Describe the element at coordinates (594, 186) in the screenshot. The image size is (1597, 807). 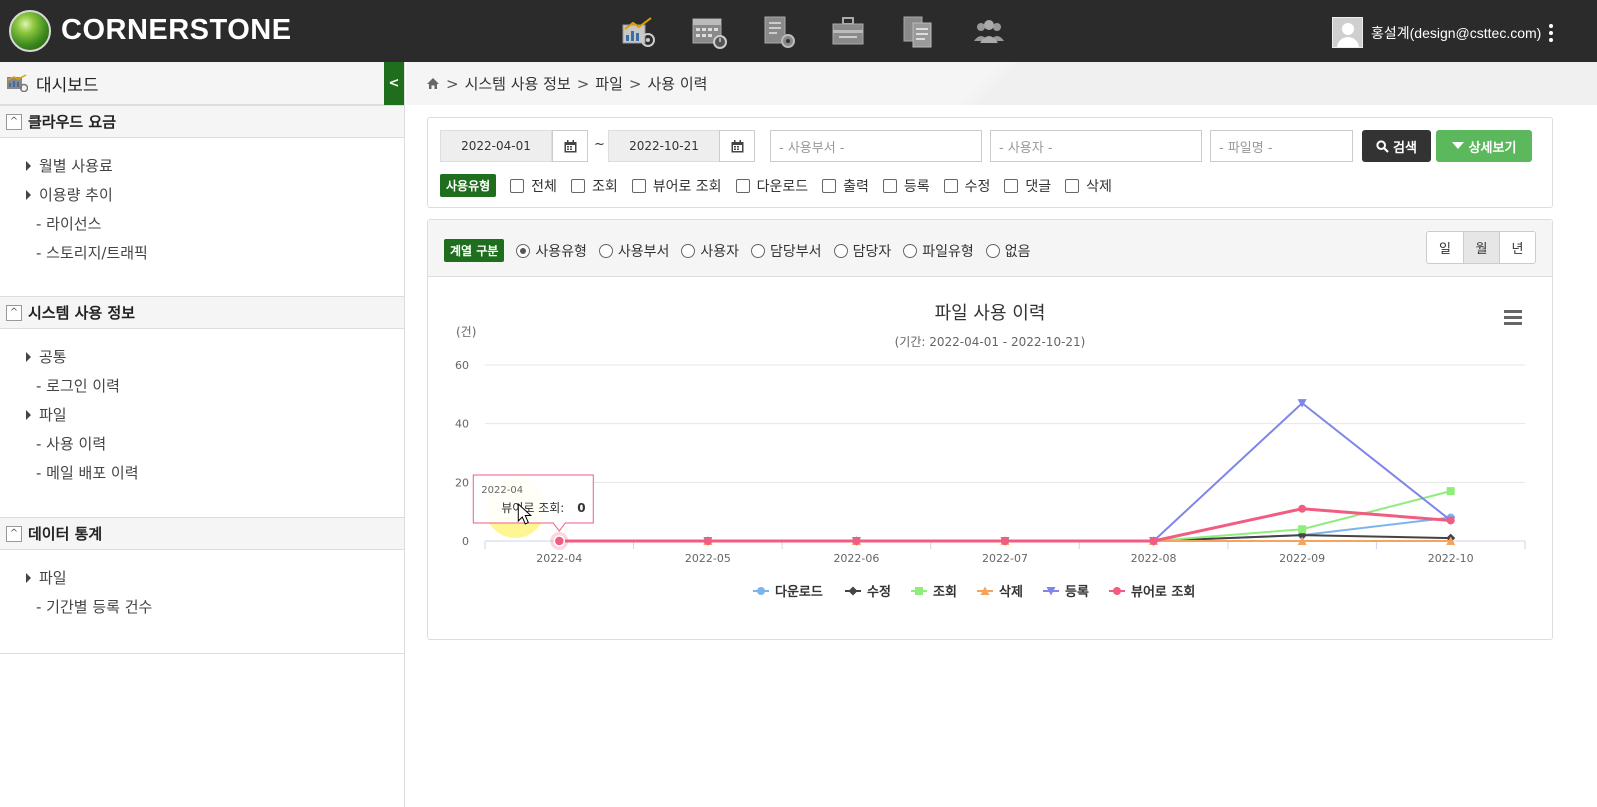
I see `checkbox-view: 조회` at that location.